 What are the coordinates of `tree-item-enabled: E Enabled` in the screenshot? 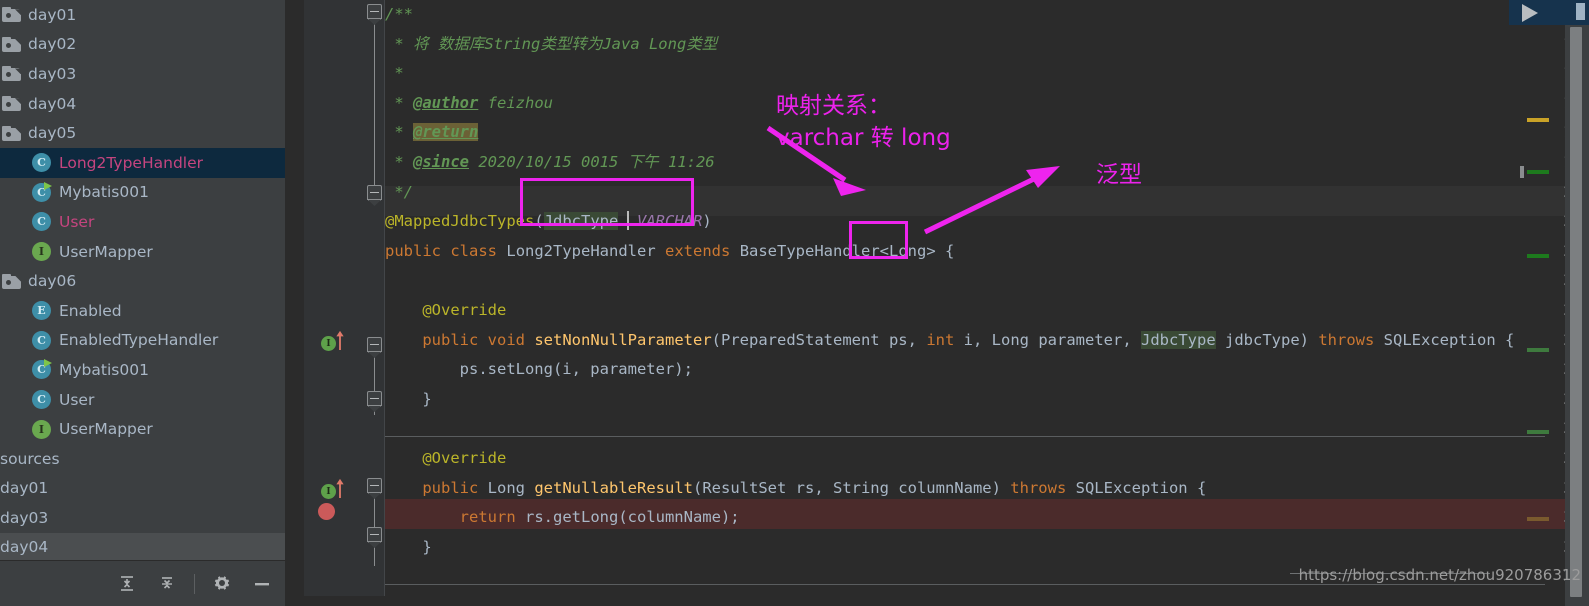 It's located at (142, 311).